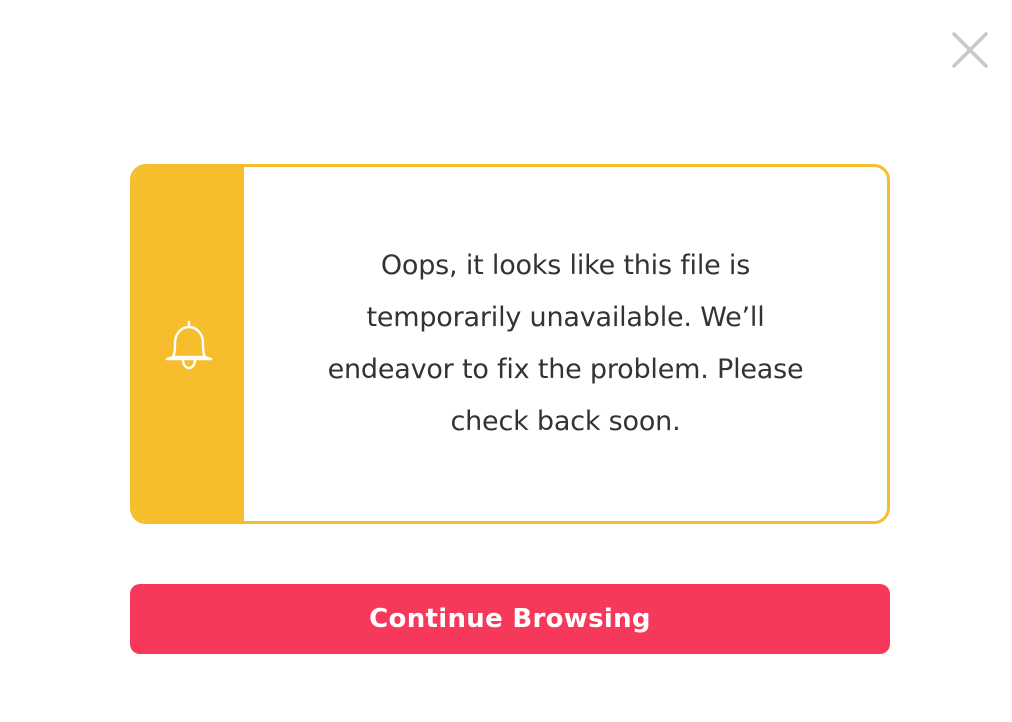  I want to click on bell-icon, so click(189, 345).